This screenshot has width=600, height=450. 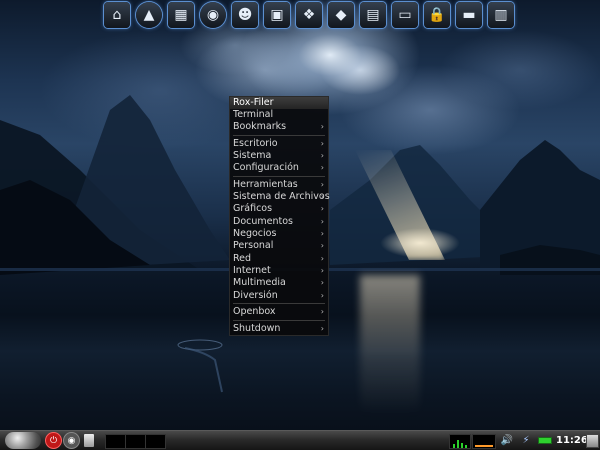 I want to click on cpu-monitor, so click(x=460, y=441).